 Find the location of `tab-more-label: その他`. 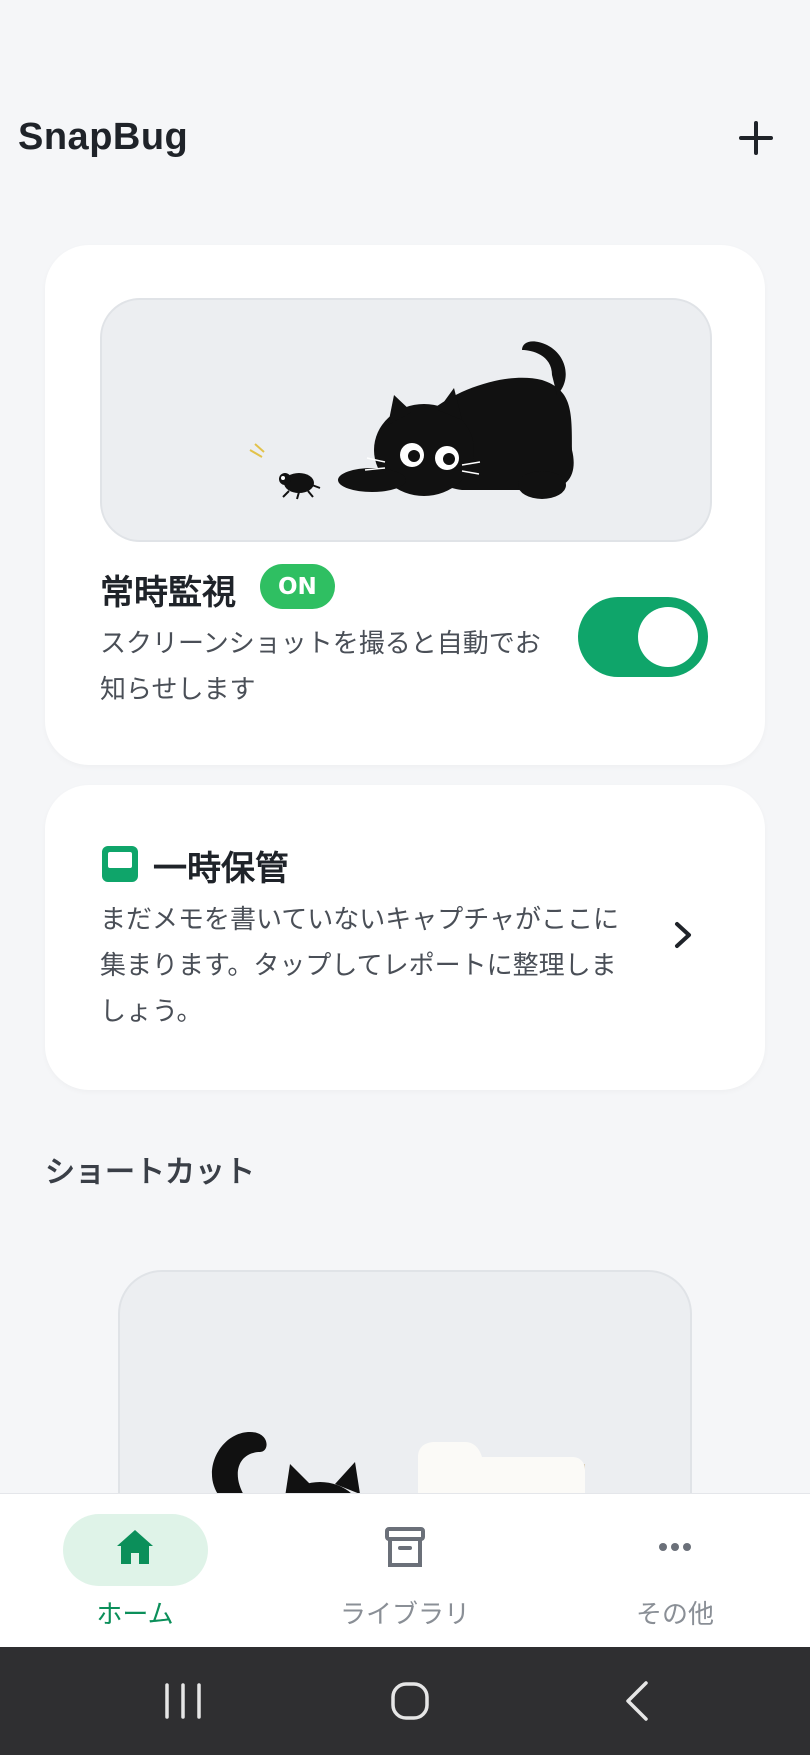

tab-more-label: その他 is located at coordinates (674, 1615).